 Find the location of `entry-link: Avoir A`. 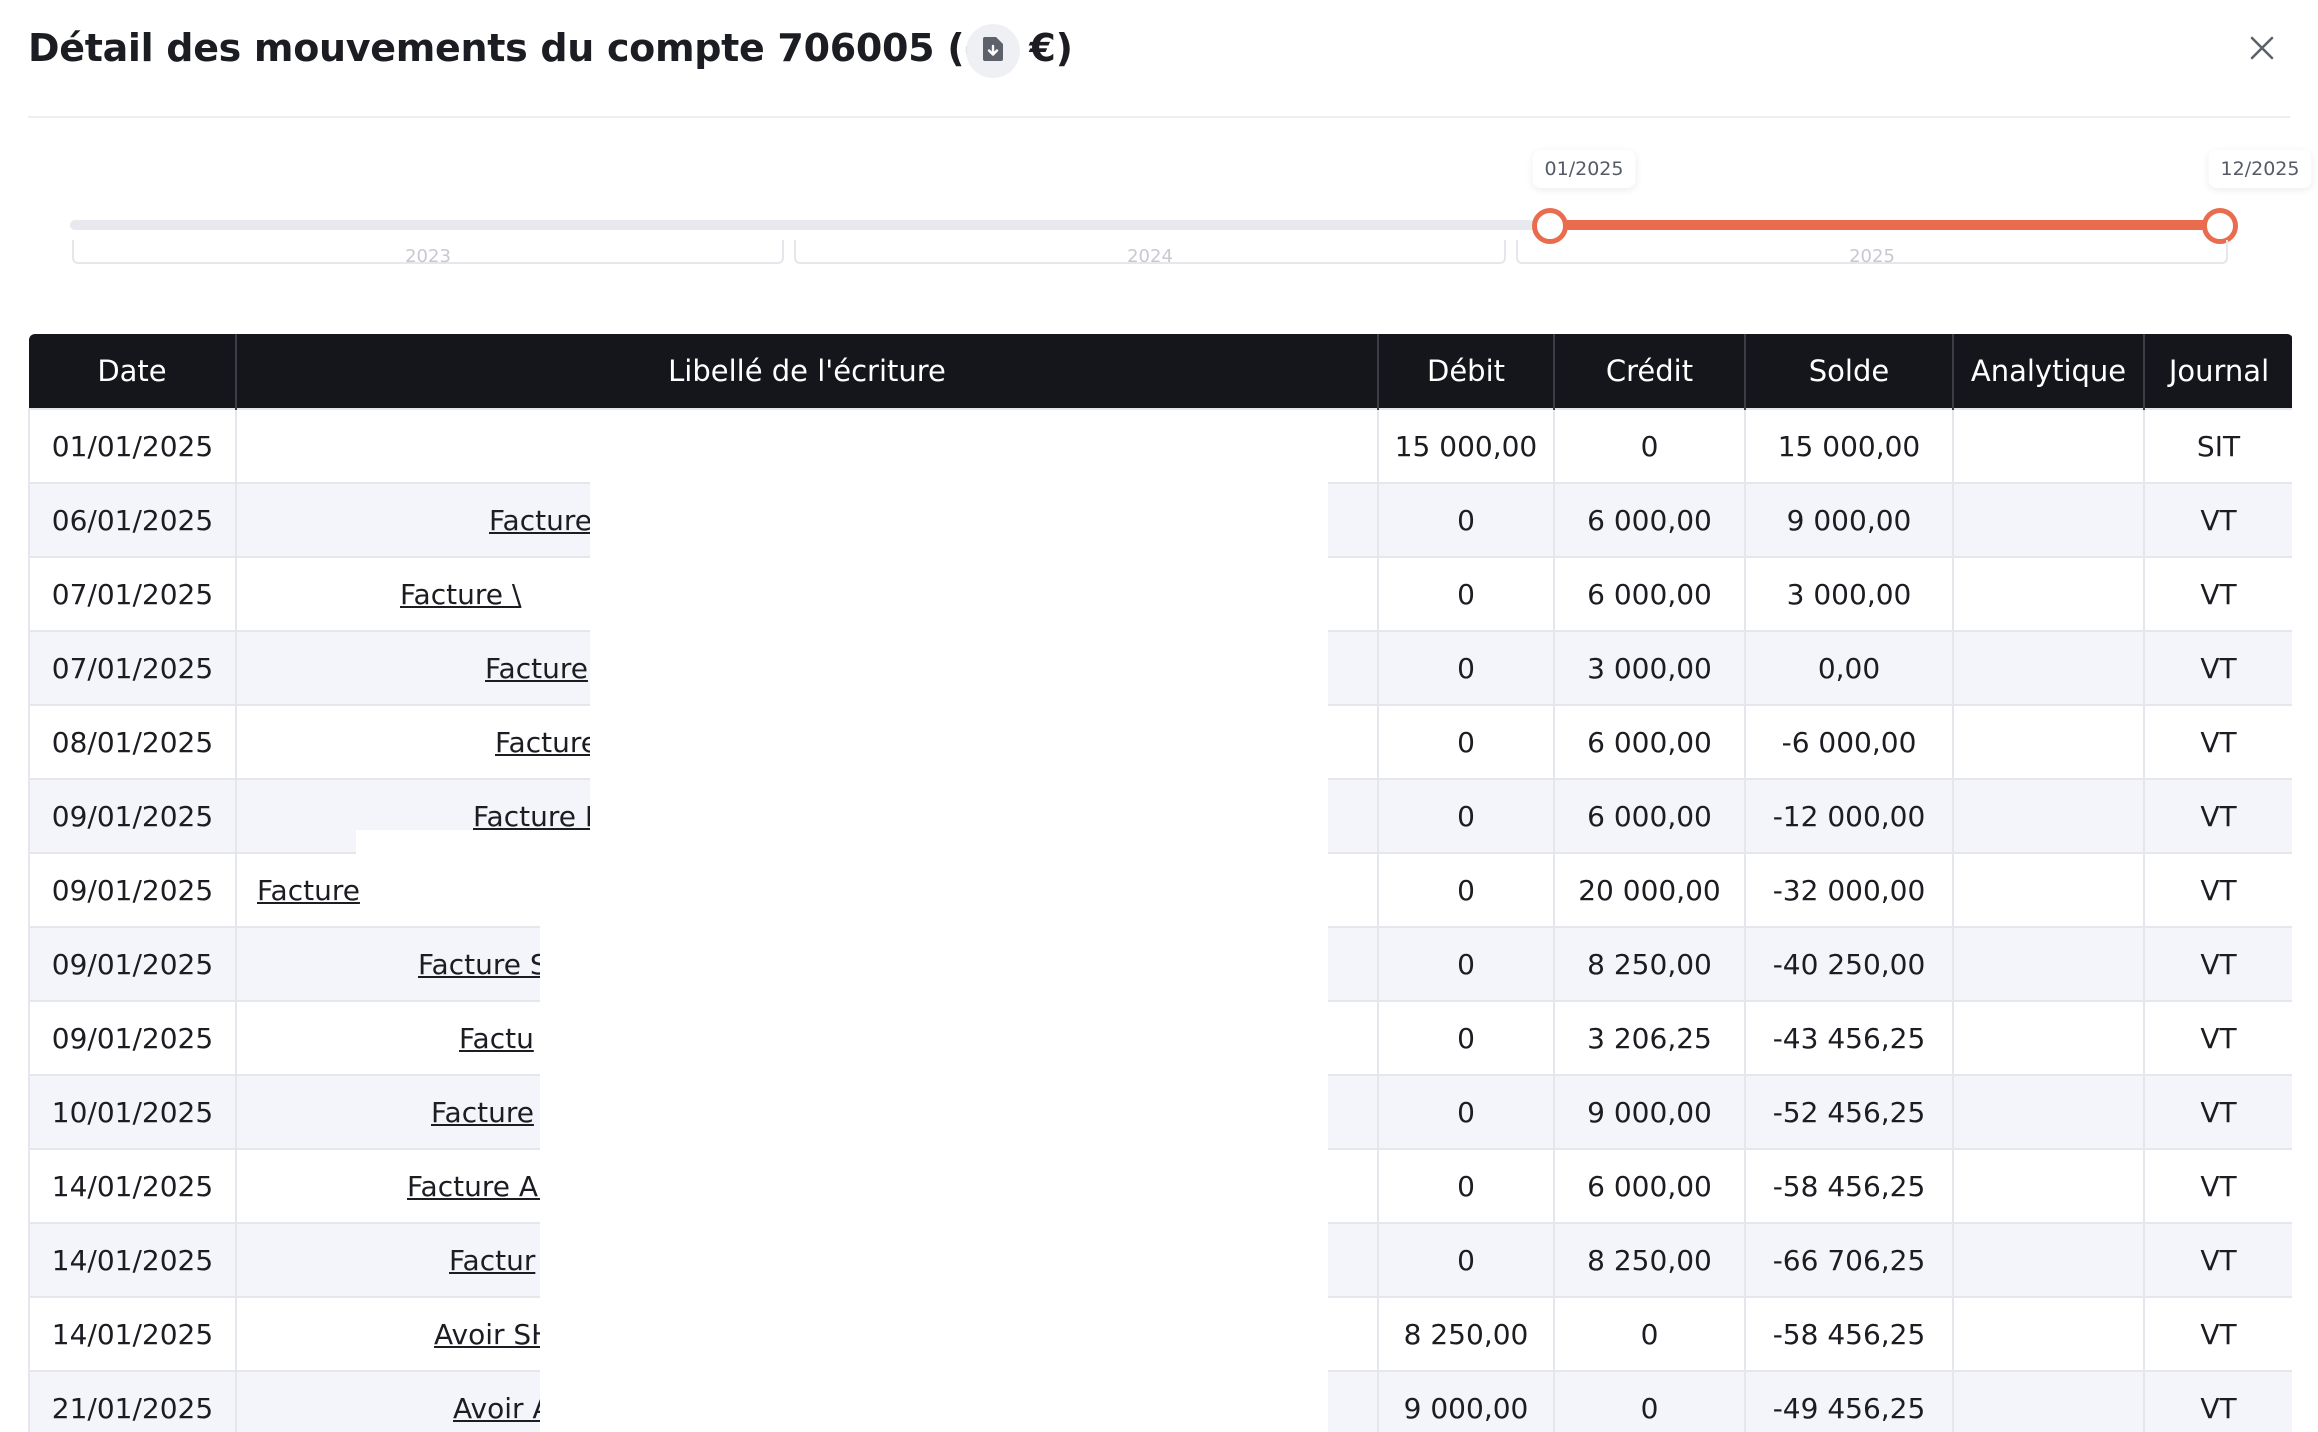

entry-link: Avoir A is located at coordinates (502, 1408).